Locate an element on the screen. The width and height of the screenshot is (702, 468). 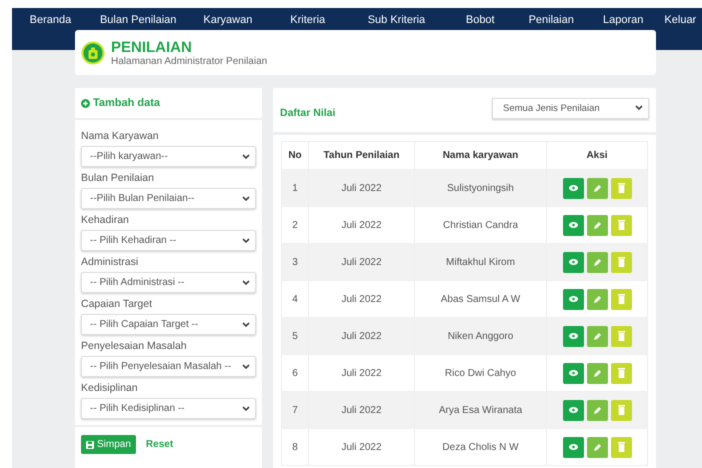
nav-link: Penilaian is located at coordinates (551, 17).